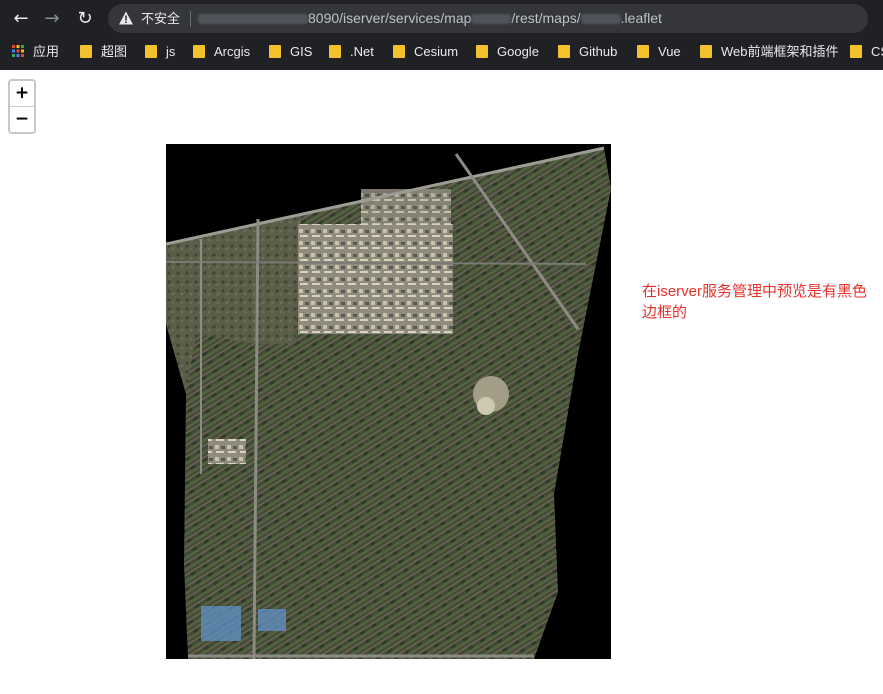  What do you see at coordinates (598, 51) in the screenshot?
I see `bookmark-label: Github` at bounding box center [598, 51].